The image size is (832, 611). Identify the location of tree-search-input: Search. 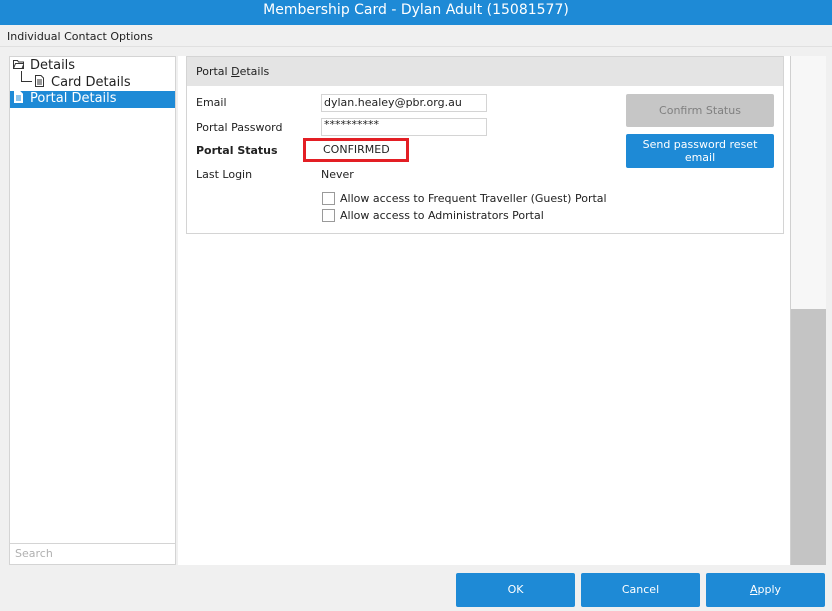
(92, 553).